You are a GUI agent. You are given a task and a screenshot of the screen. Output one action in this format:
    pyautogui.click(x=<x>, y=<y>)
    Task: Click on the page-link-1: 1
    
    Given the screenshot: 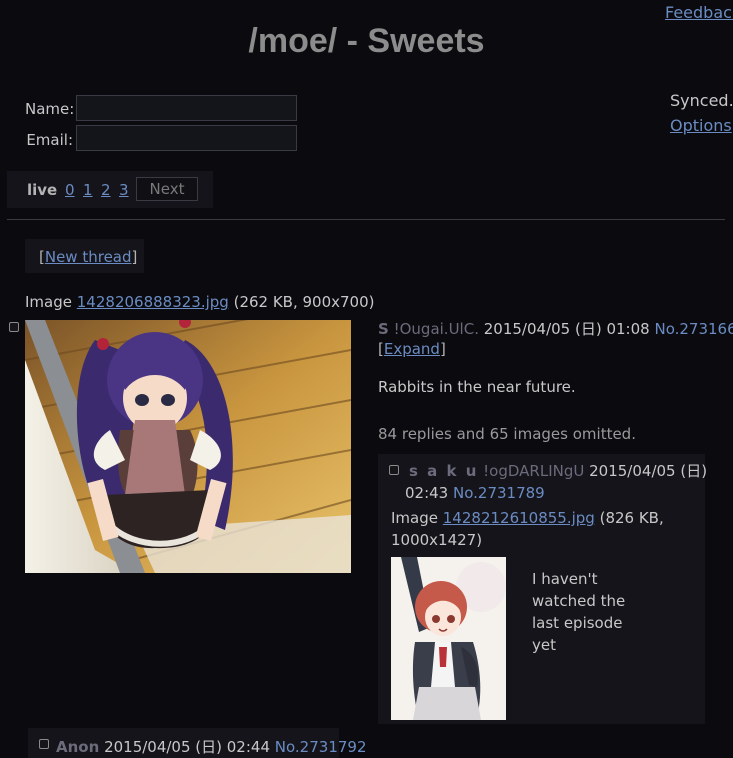 What is the action you would take?
    pyautogui.click(x=88, y=190)
    